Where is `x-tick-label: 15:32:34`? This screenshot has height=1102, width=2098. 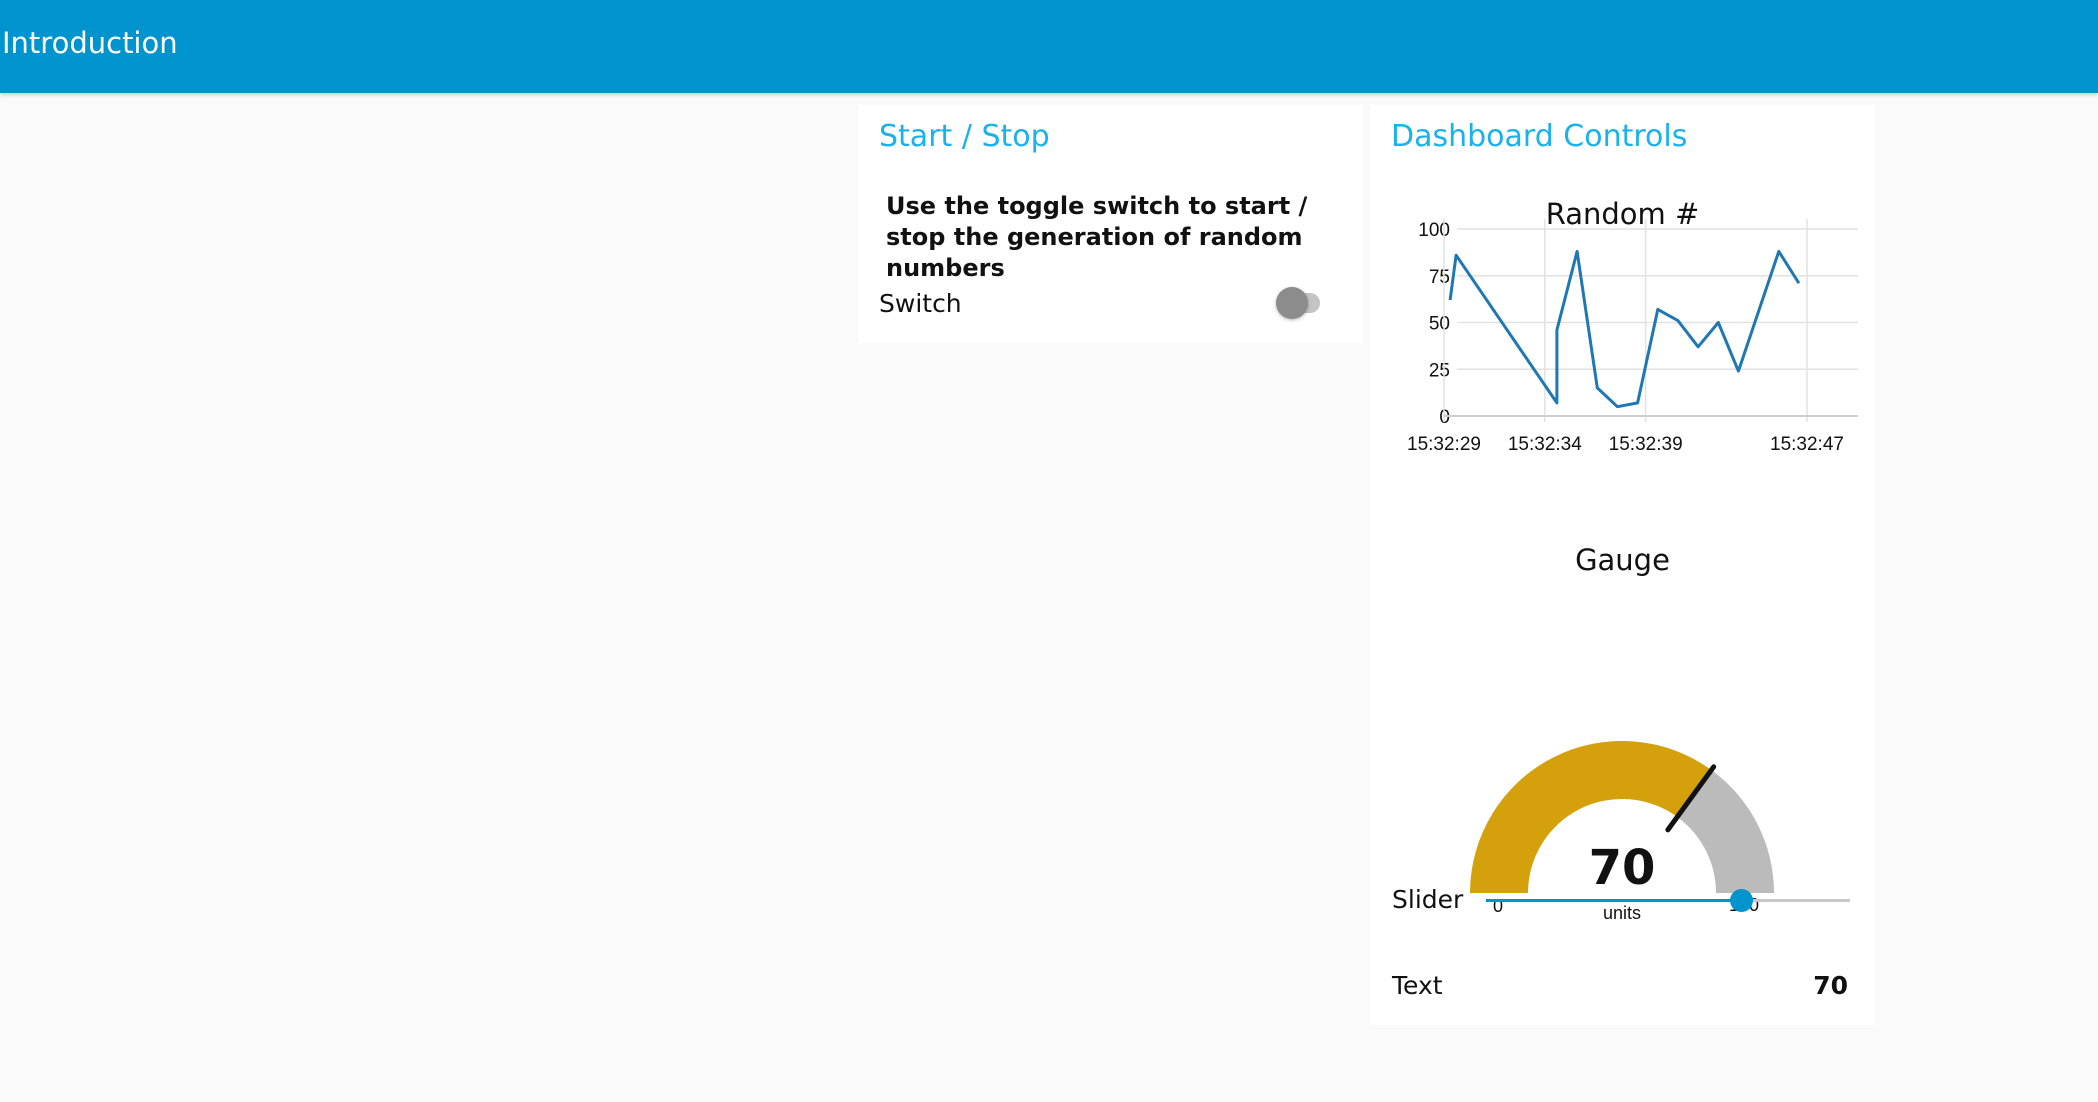 x-tick-label: 15:32:34 is located at coordinates (1545, 444).